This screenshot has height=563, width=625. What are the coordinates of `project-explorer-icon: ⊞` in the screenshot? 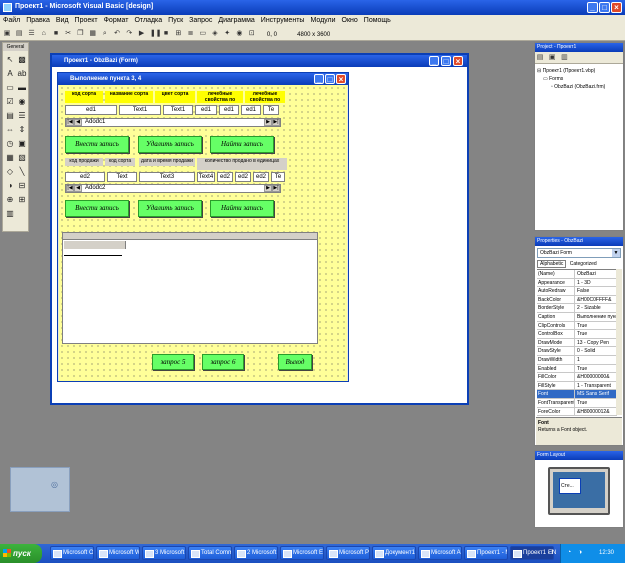 It's located at (178, 34).